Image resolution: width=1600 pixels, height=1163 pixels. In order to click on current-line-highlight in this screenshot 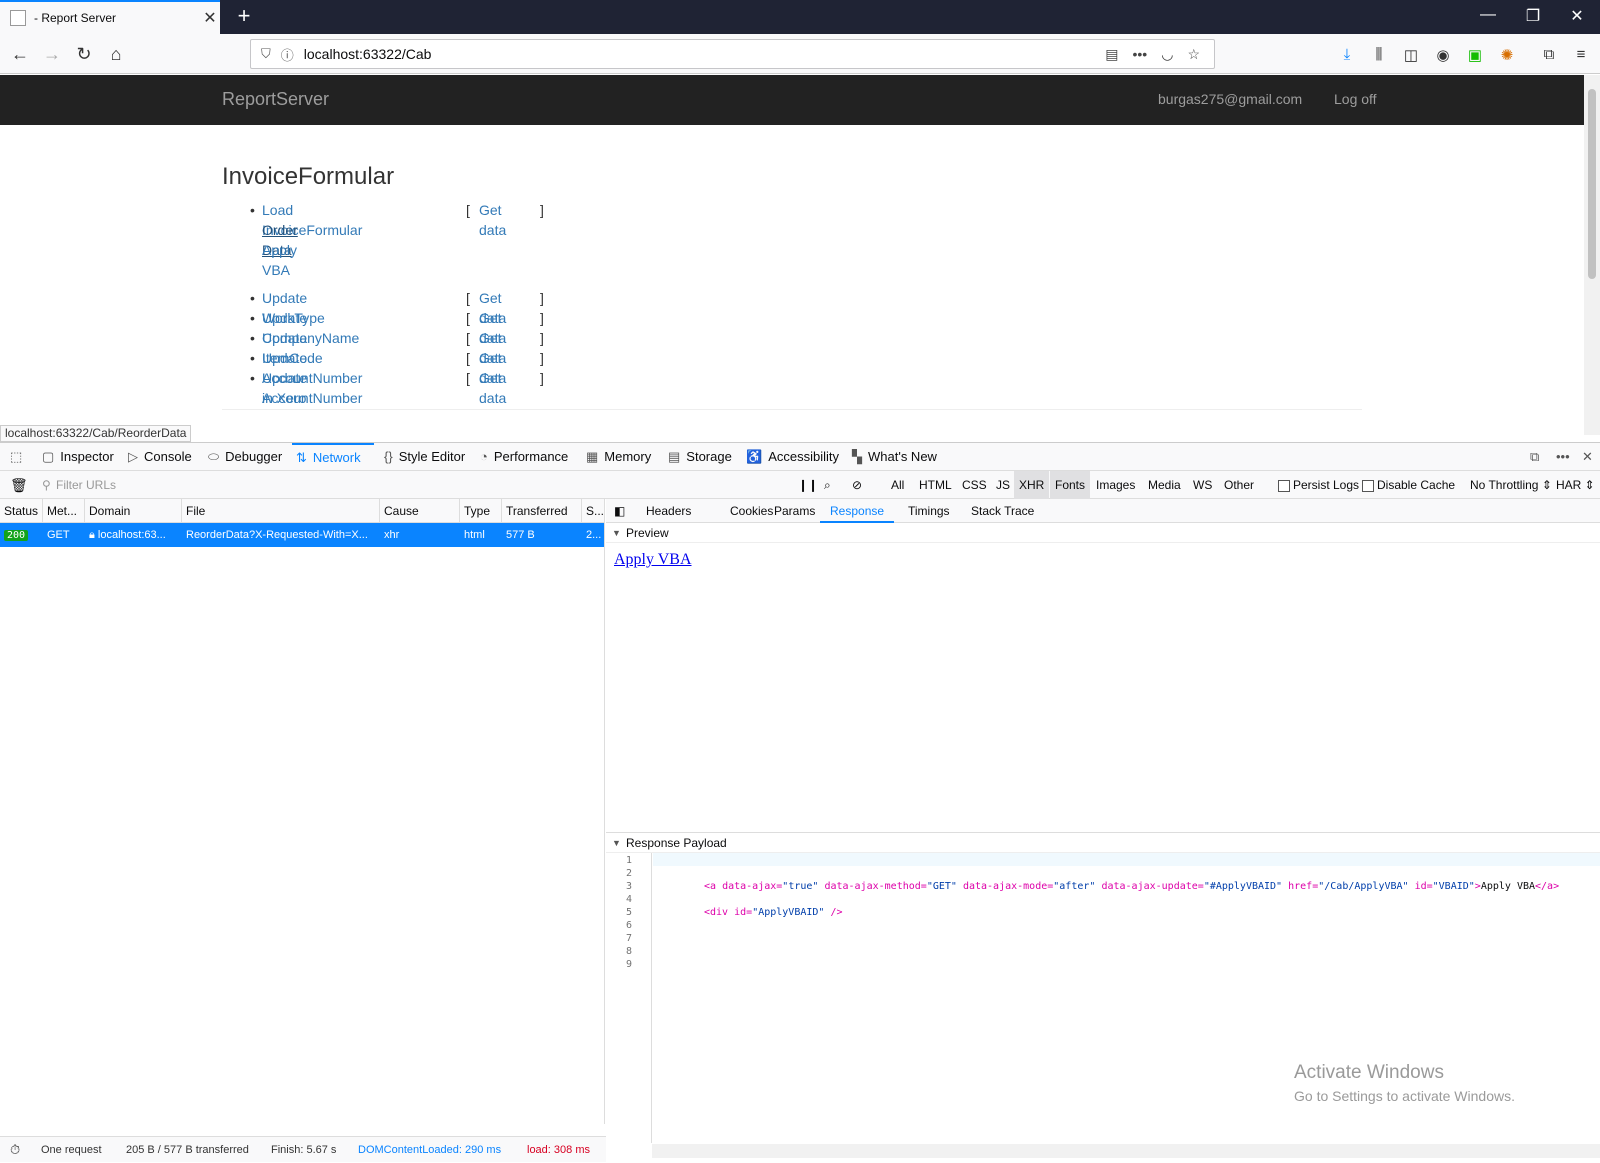, I will do `click(1126, 859)`.